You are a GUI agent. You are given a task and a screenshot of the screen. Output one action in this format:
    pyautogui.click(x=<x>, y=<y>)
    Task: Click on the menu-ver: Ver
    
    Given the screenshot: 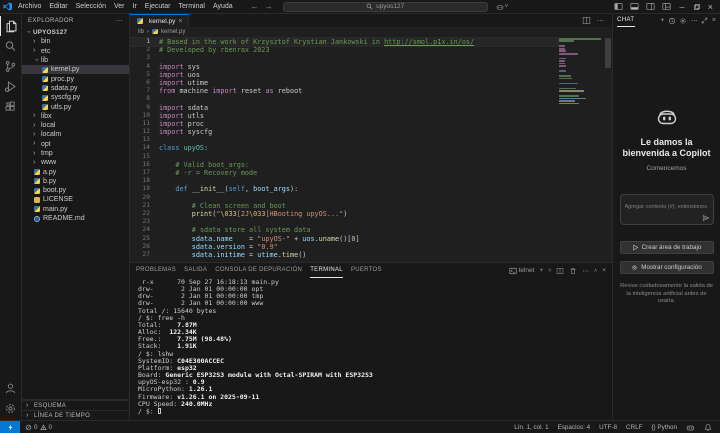 What is the action you would take?
    pyautogui.click(x=119, y=6)
    